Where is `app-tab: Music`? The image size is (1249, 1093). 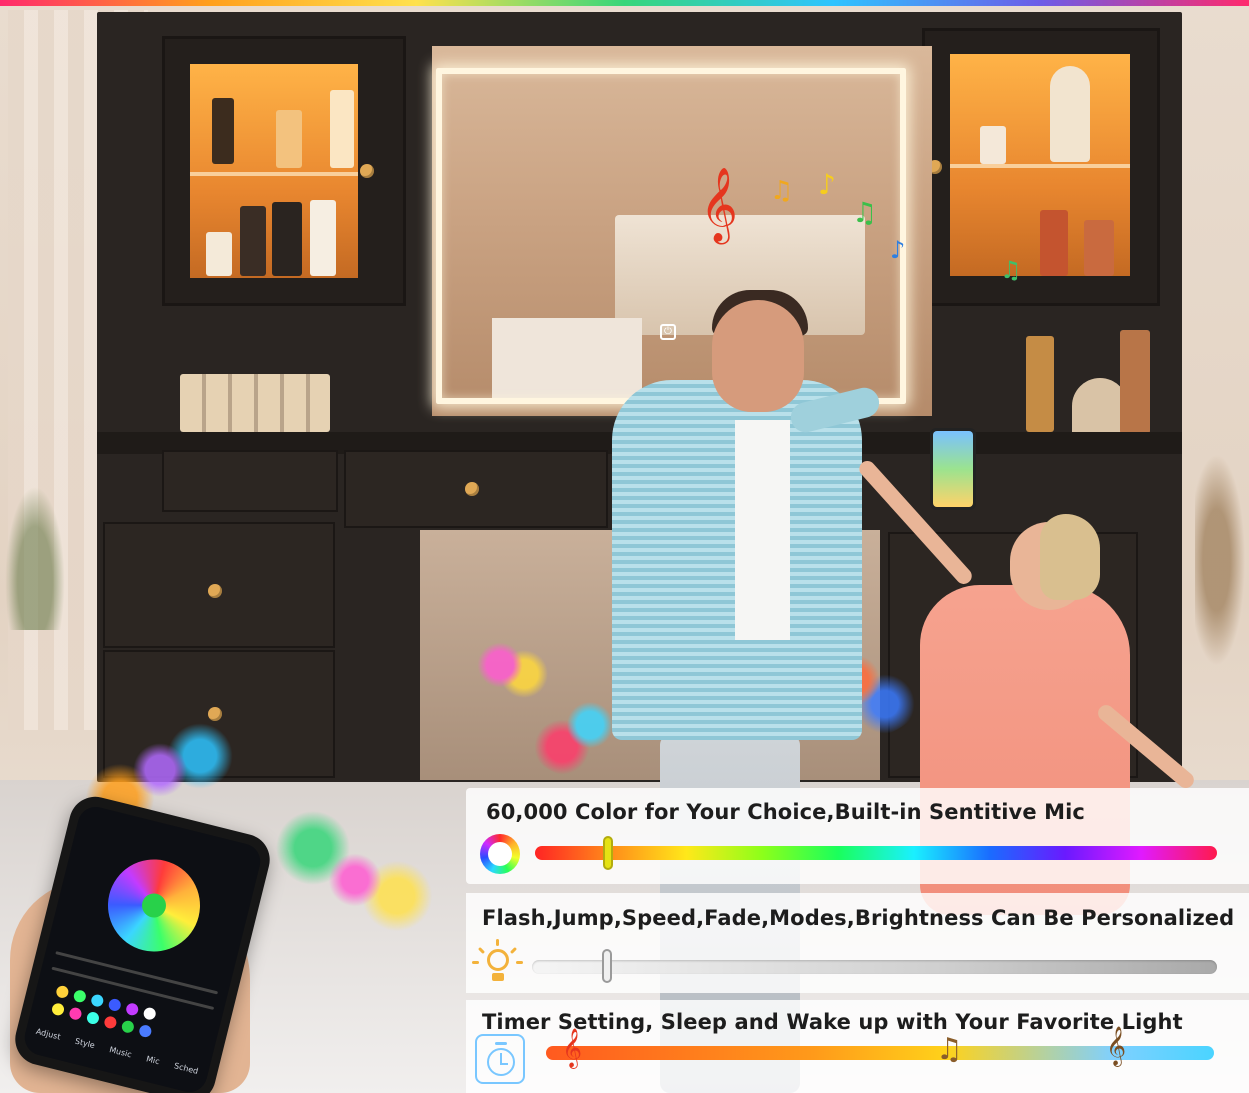
app-tab: Music is located at coordinates (120, 1052).